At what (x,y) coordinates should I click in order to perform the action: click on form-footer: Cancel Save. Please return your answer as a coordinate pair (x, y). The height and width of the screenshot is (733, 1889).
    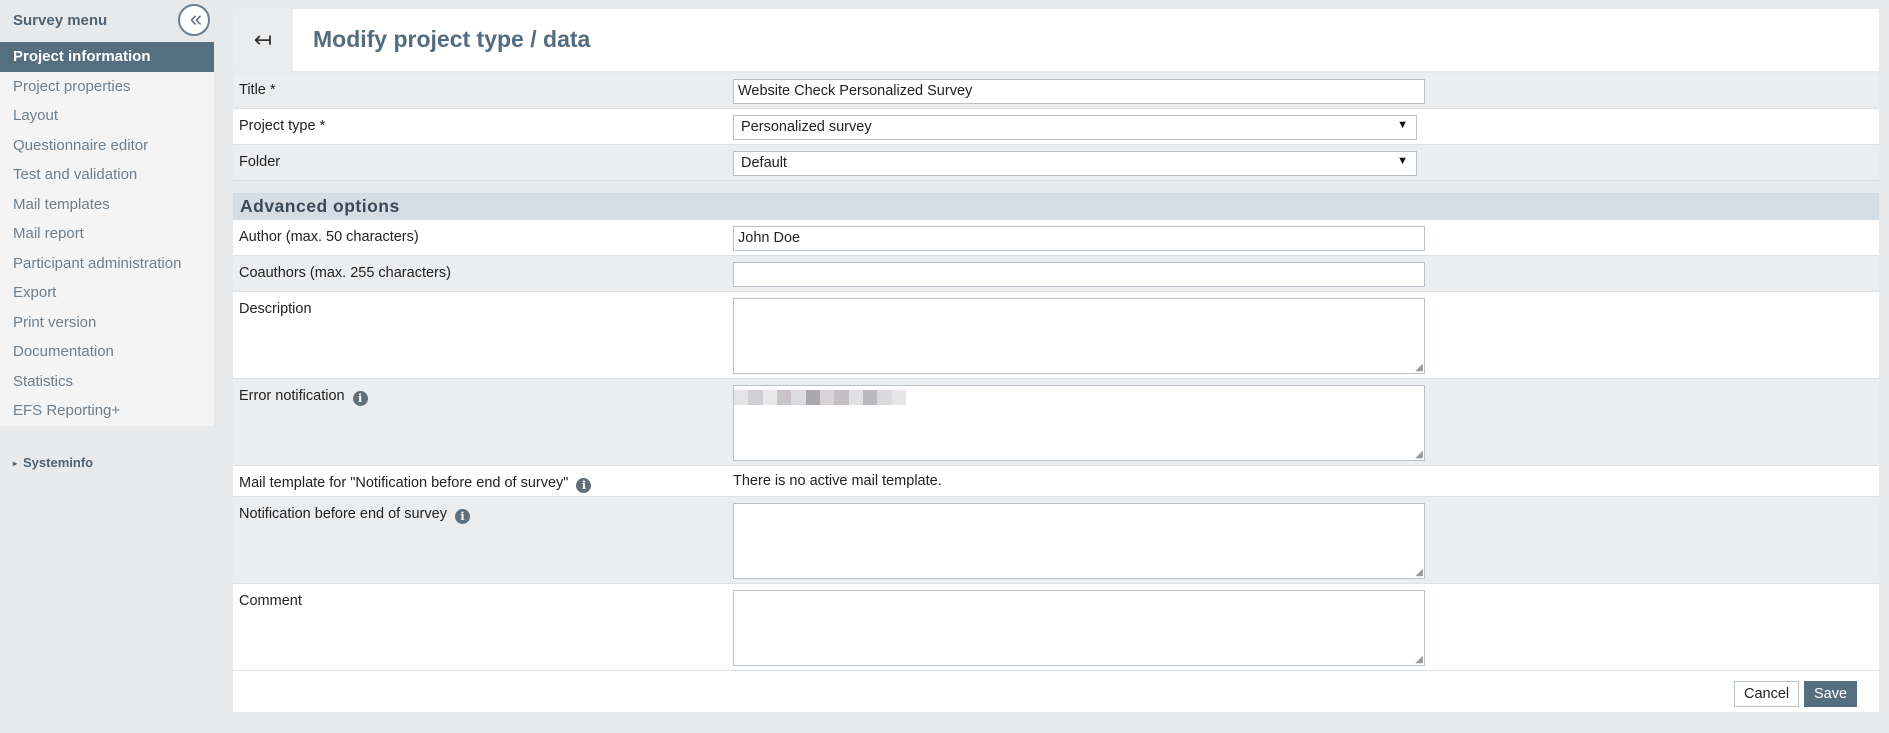
    Looking at the image, I should click on (1056, 691).